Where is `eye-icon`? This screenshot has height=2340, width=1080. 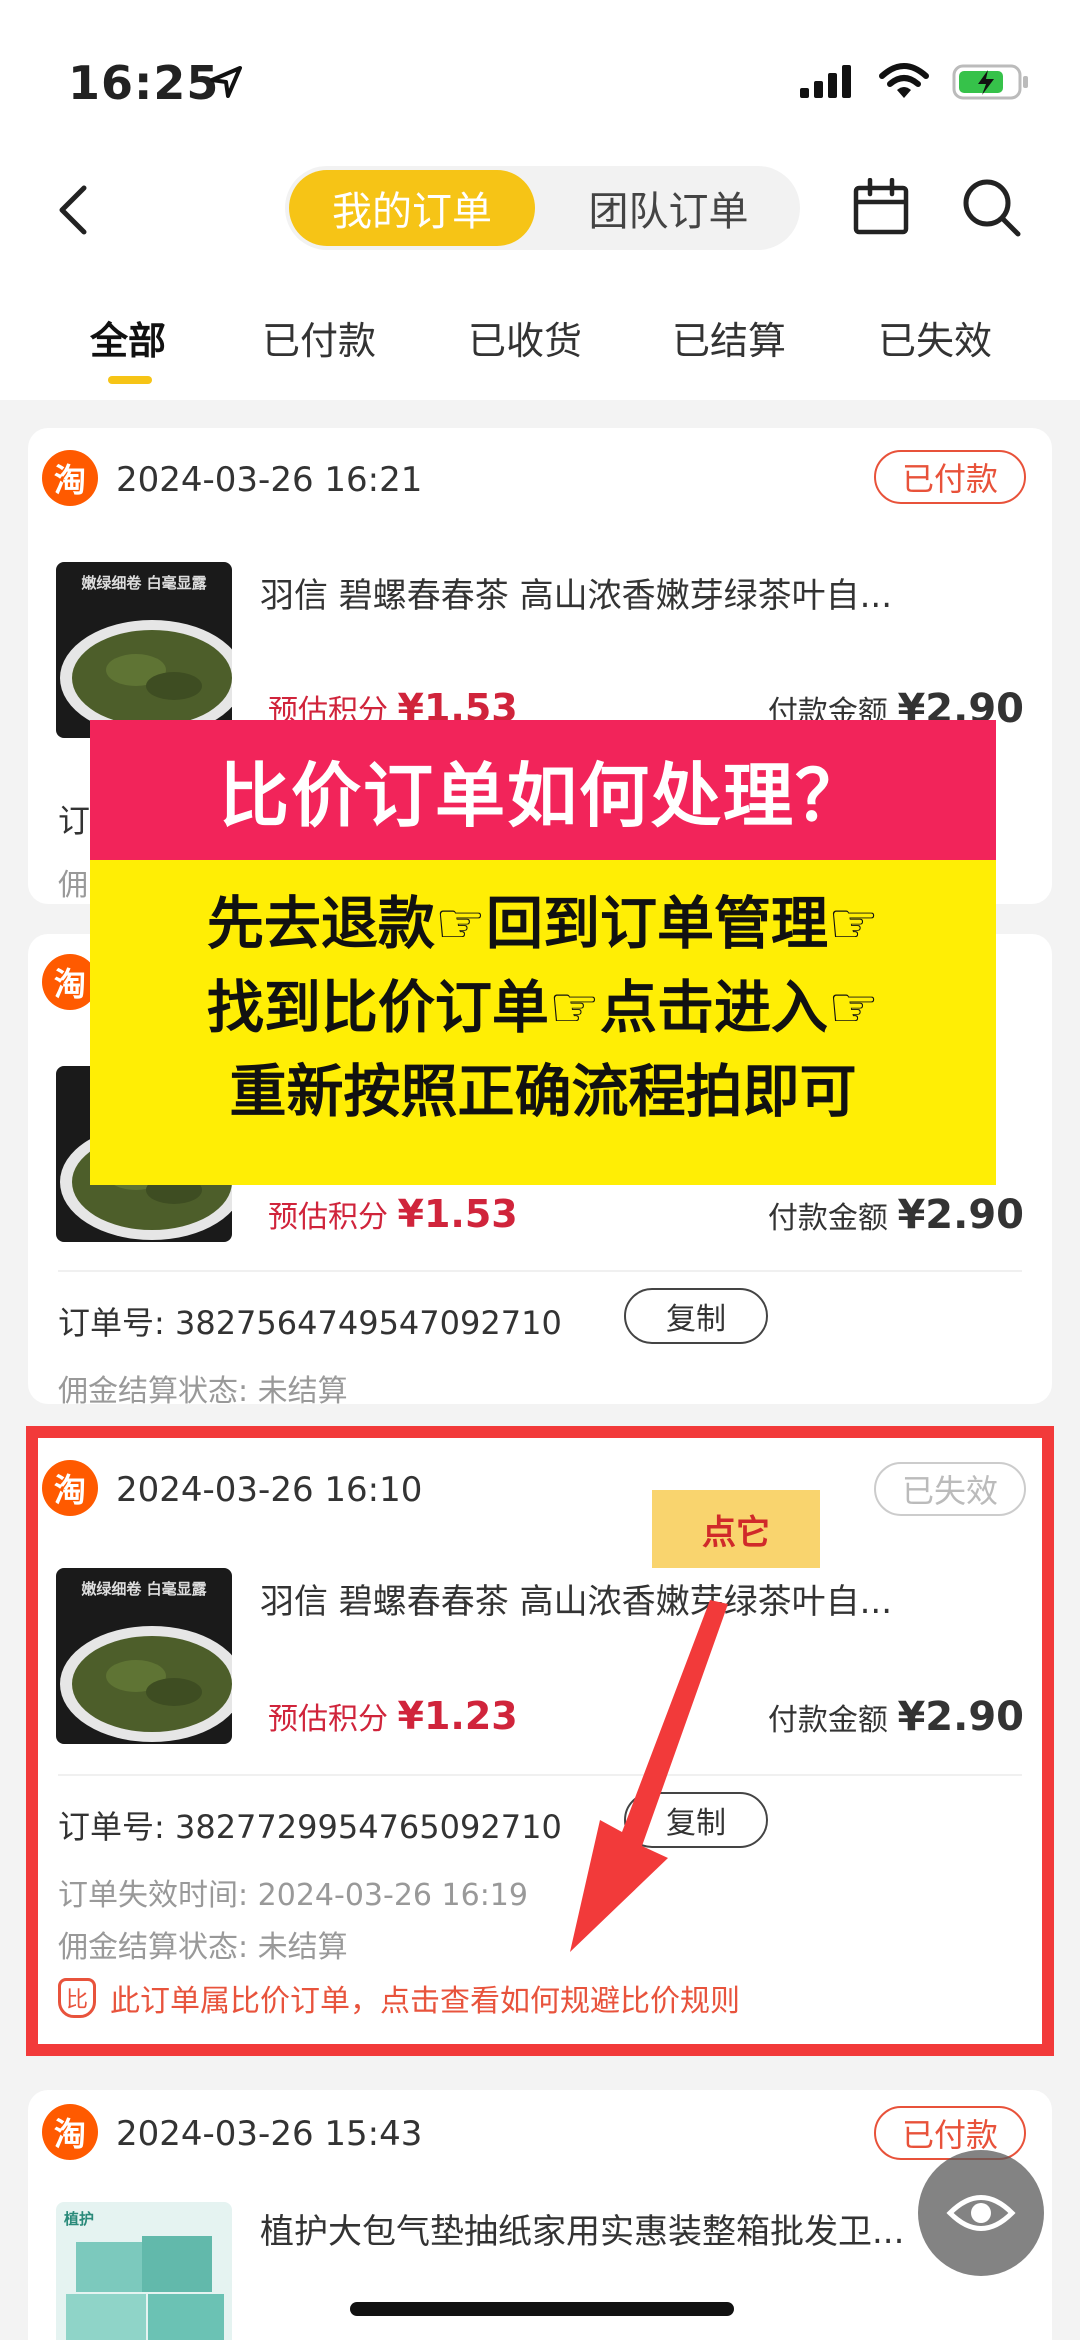
eye-icon is located at coordinates (981, 2213).